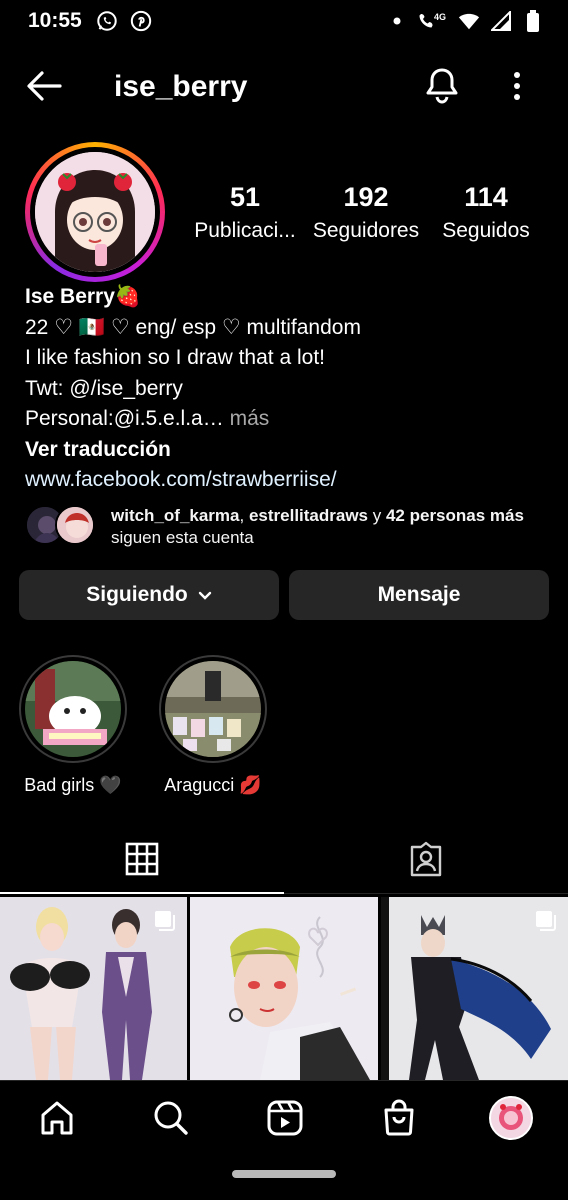 This screenshot has height=1200, width=568. I want to click on profile-tab-avatar, so click(511, 1118).